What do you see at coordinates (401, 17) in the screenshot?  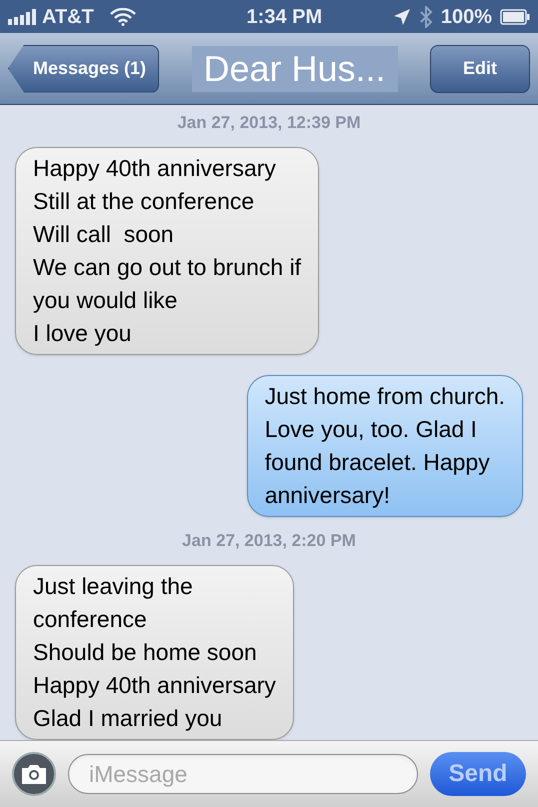 I see `location-arrow-icon` at bounding box center [401, 17].